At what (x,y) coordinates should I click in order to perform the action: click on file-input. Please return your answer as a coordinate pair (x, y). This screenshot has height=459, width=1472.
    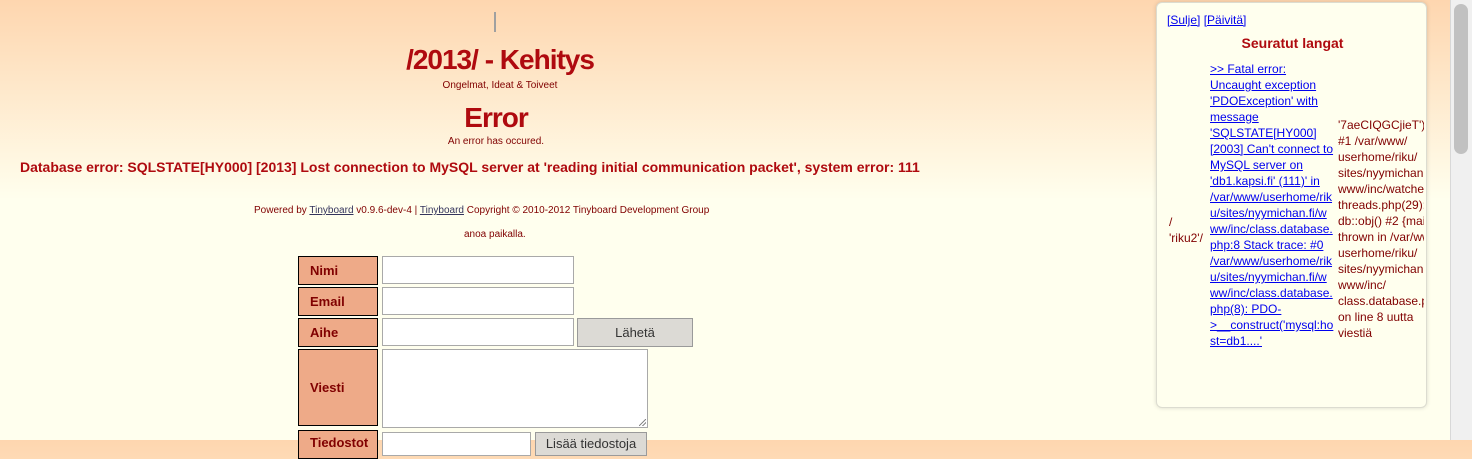
    Looking at the image, I should click on (456, 444).